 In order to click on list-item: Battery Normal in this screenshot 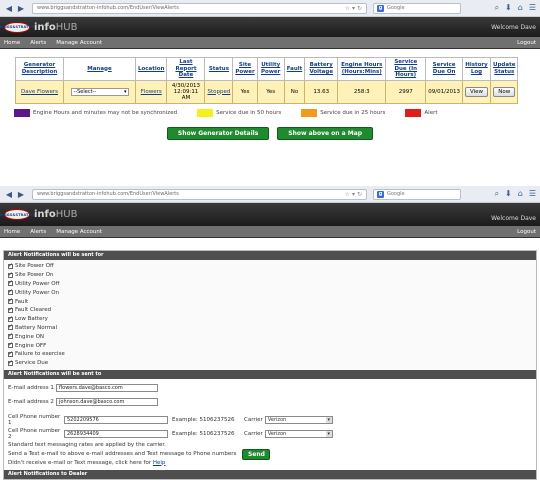, I will do `click(270, 328)`.